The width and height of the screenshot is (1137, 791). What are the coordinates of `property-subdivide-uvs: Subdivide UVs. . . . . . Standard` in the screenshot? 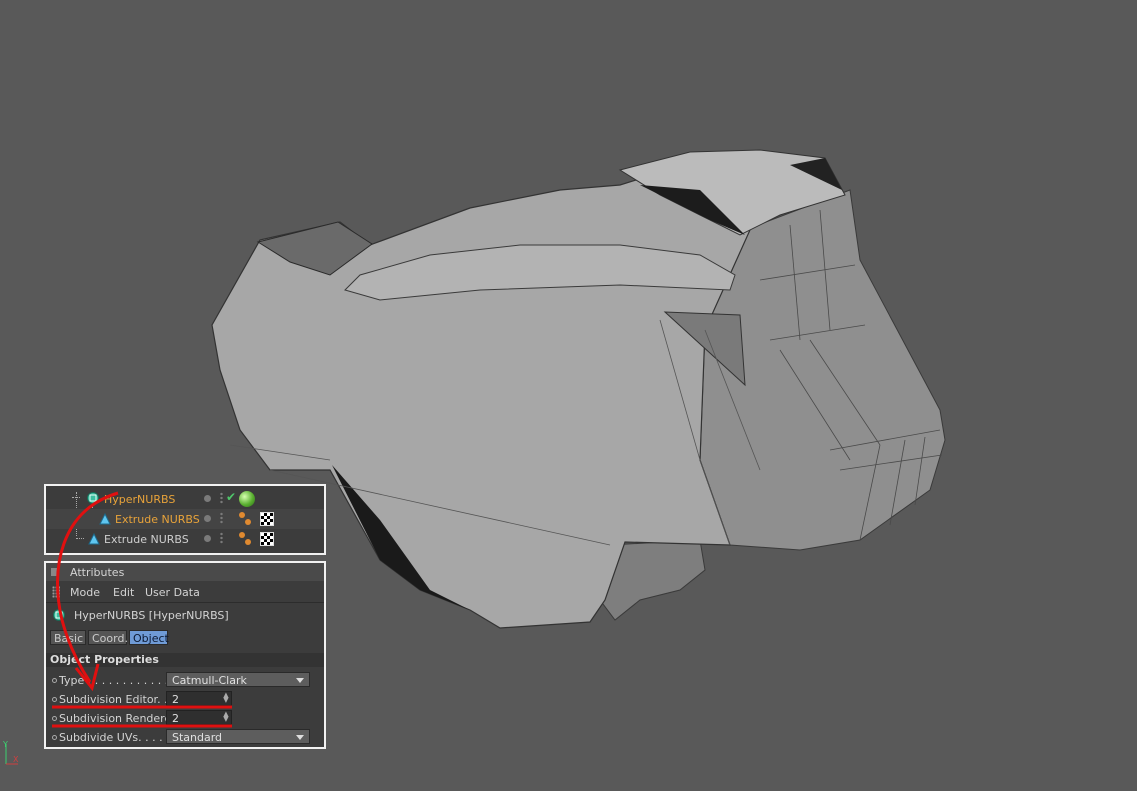 It's located at (185, 737).